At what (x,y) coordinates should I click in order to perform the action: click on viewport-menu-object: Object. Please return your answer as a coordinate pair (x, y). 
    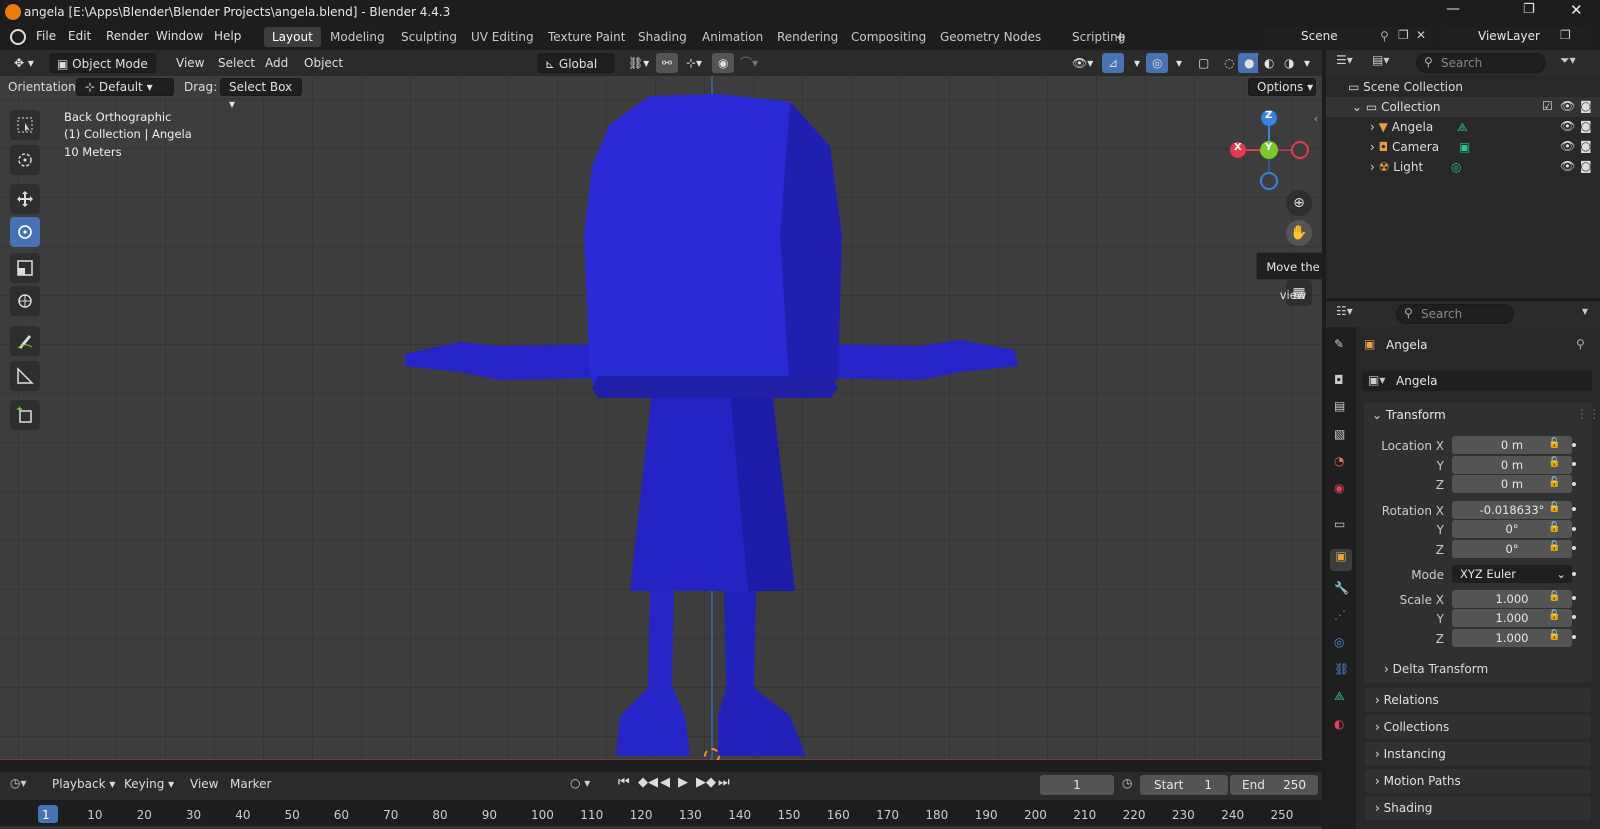
    Looking at the image, I should click on (324, 63).